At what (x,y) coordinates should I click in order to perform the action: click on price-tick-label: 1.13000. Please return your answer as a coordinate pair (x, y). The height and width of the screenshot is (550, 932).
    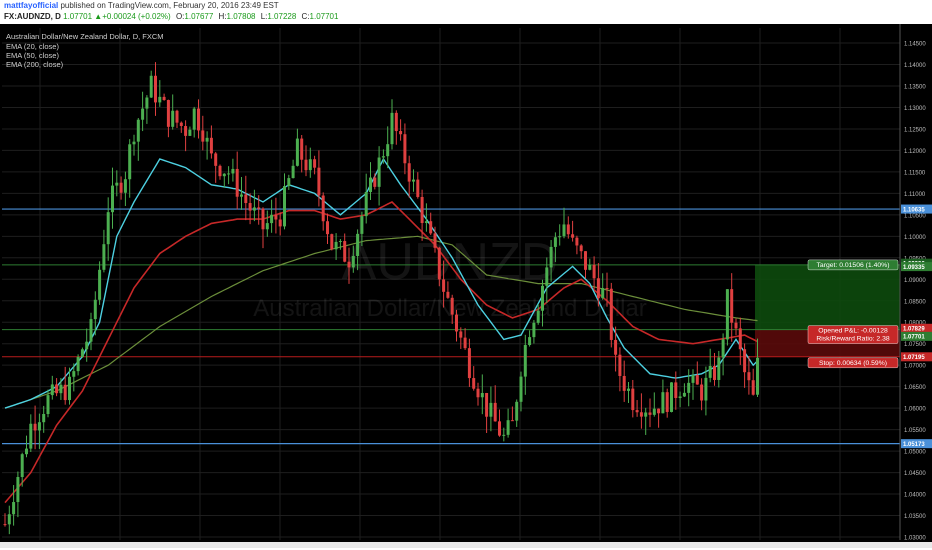
    Looking at the image, I should click on (915, 109).